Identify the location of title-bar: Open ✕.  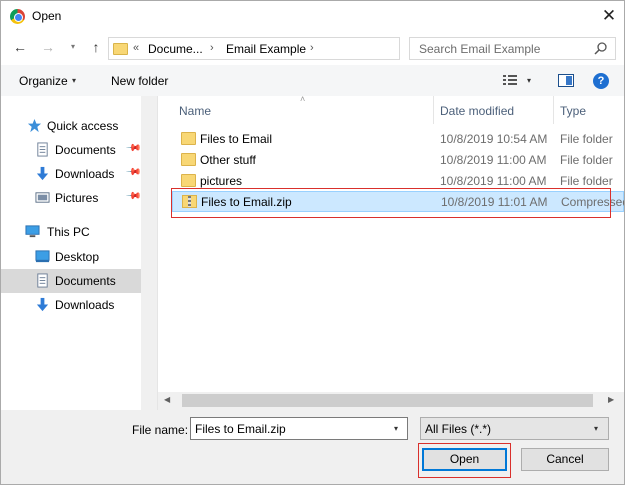
(312, 16).